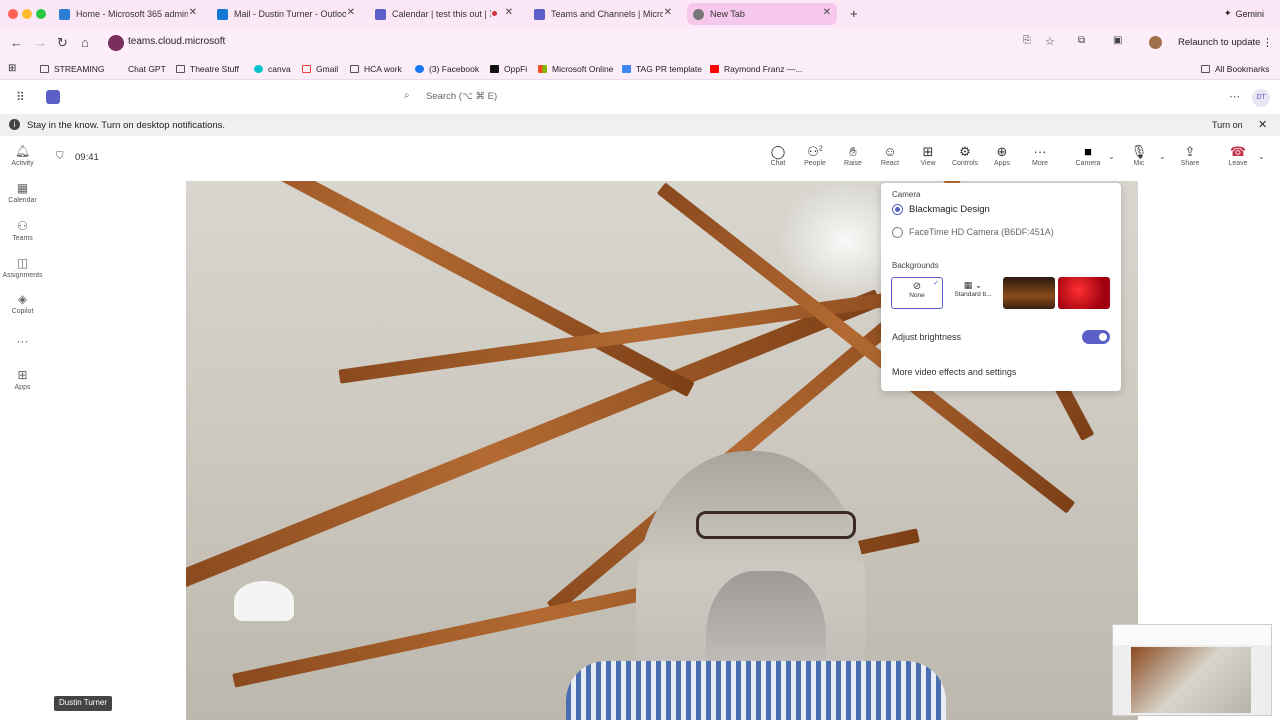 The height and width of the screenshot is (720, 1280). I want to click on info-icon: i, so click(14, 124).